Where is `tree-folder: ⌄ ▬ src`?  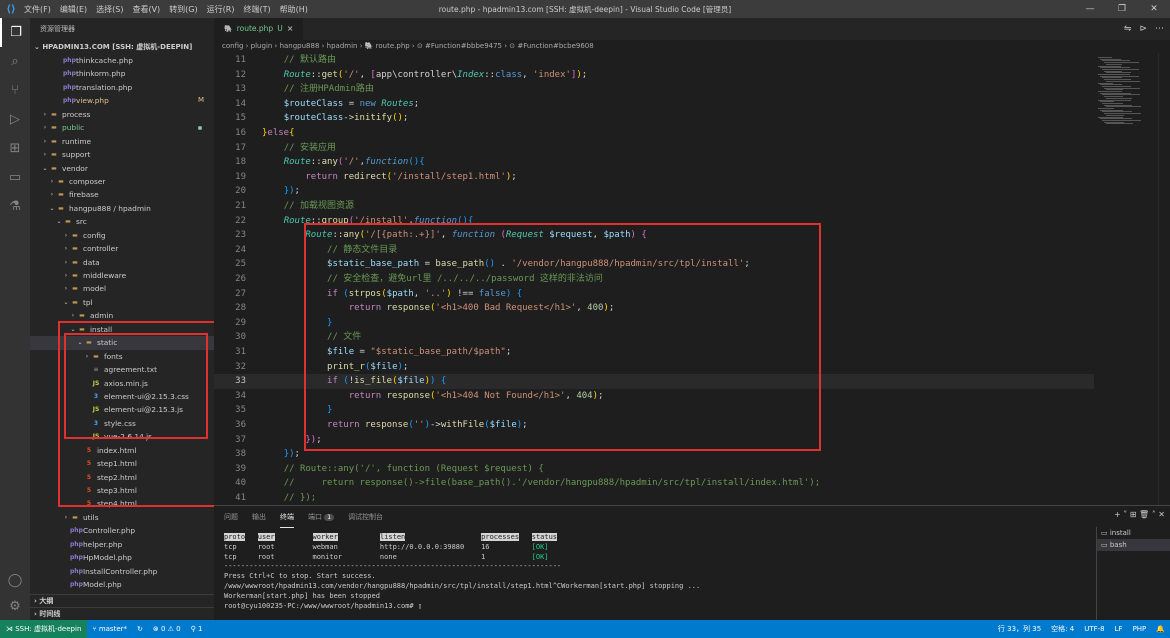 tree-folder: ⌄ ▬ src is located at coordinates (122, 221).